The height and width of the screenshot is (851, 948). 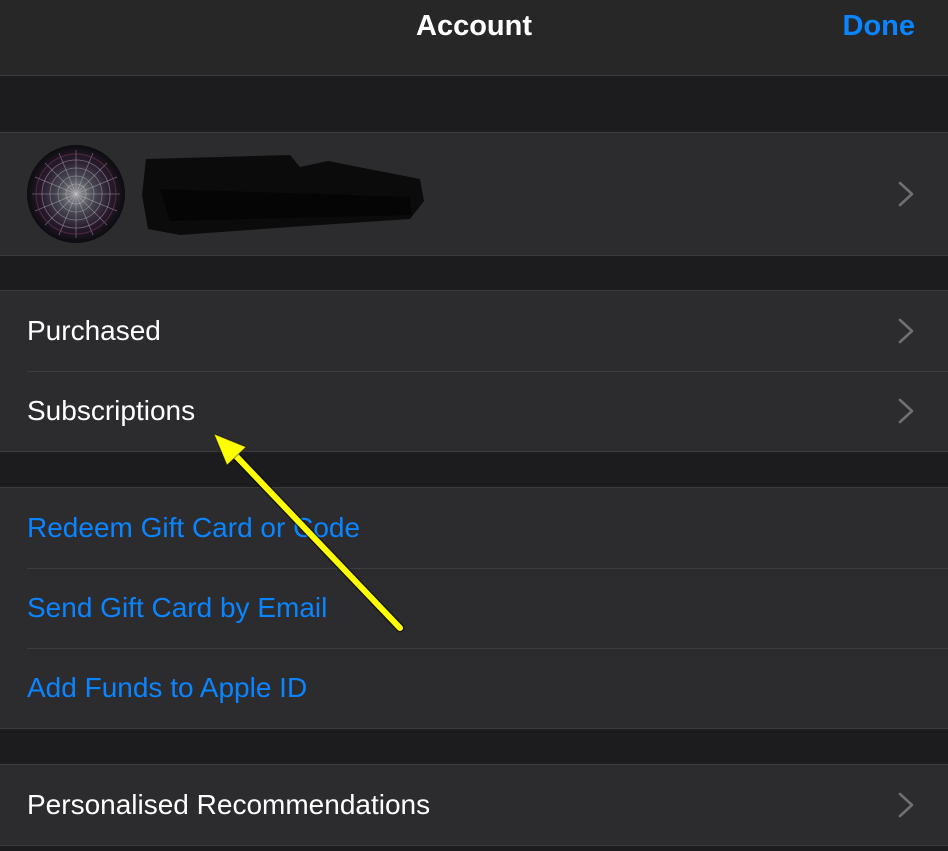 What do you see at coordinates (177, 608) in the screenshot?
I see `send-gift-card-link: Send Gift Card by Email` at bounding box center [177, 608].